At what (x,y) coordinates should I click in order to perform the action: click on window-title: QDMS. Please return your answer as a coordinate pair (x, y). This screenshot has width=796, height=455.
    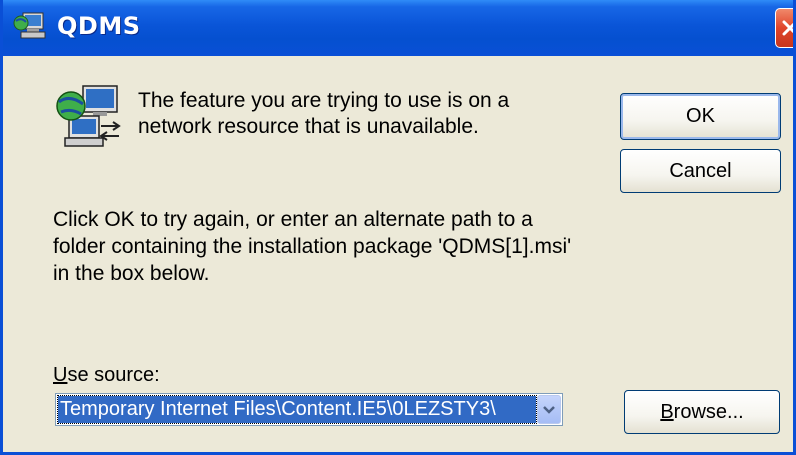
    Looking at the image, I should click on (99, 26).